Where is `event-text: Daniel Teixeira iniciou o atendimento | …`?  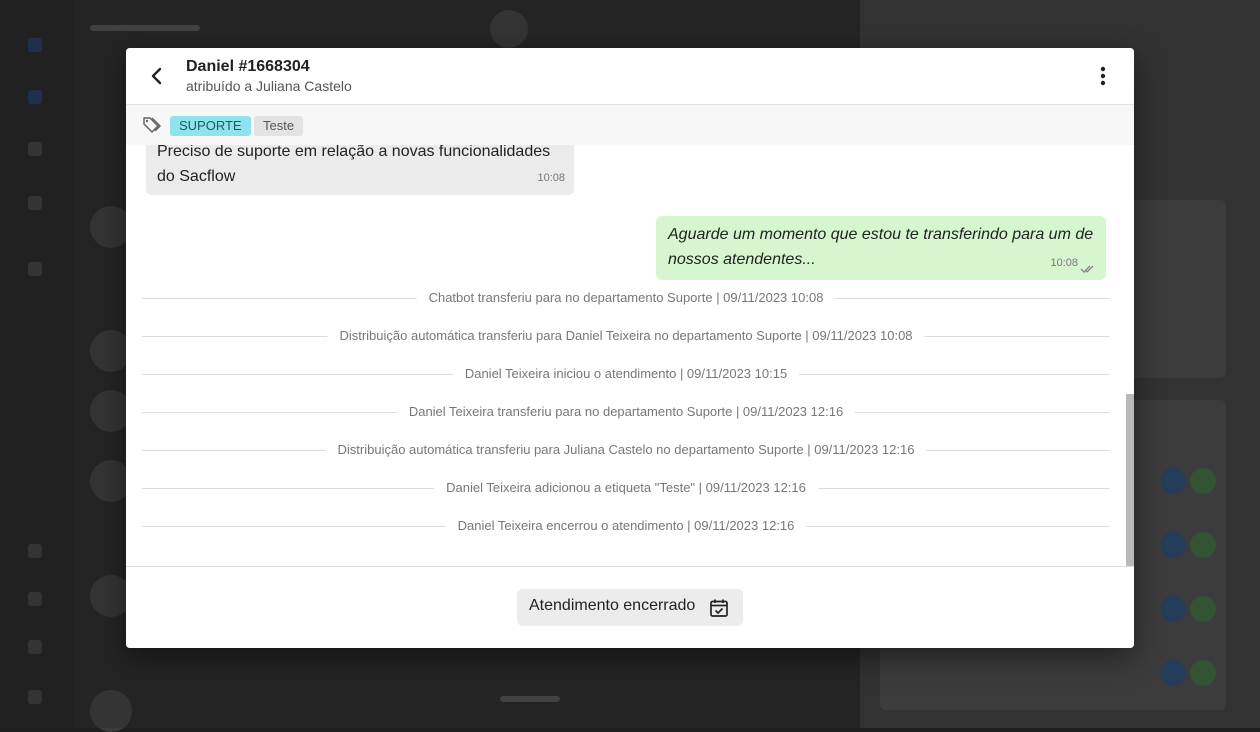 event-text: Daniel Teixeira iniciou o atendimento | … is located at coordinates (626, 374).